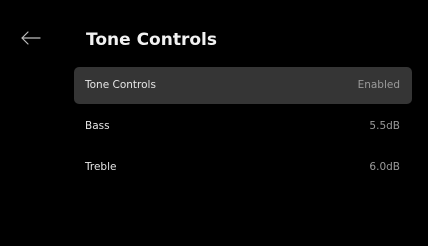 This screenshot has height=246, width=428. Describe the element at coordinates (384, 167) in the screenshot. I see `setting-value: 6.0dB` at that location.